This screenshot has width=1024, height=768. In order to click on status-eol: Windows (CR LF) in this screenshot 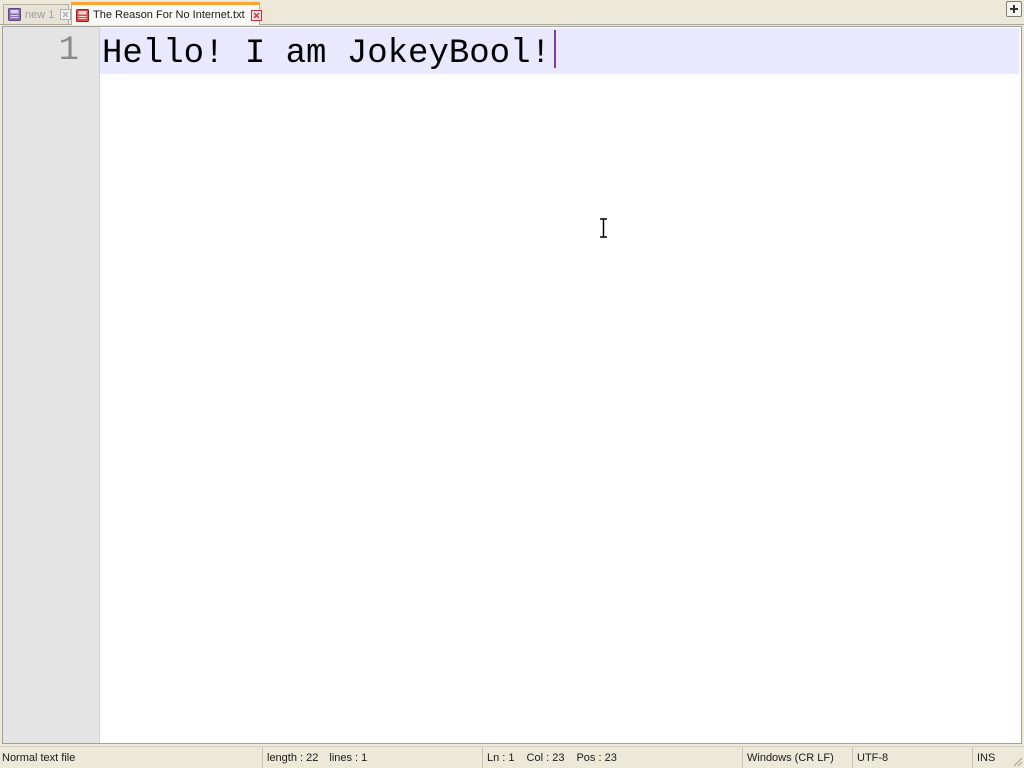, I will do `click(798, 757)`.